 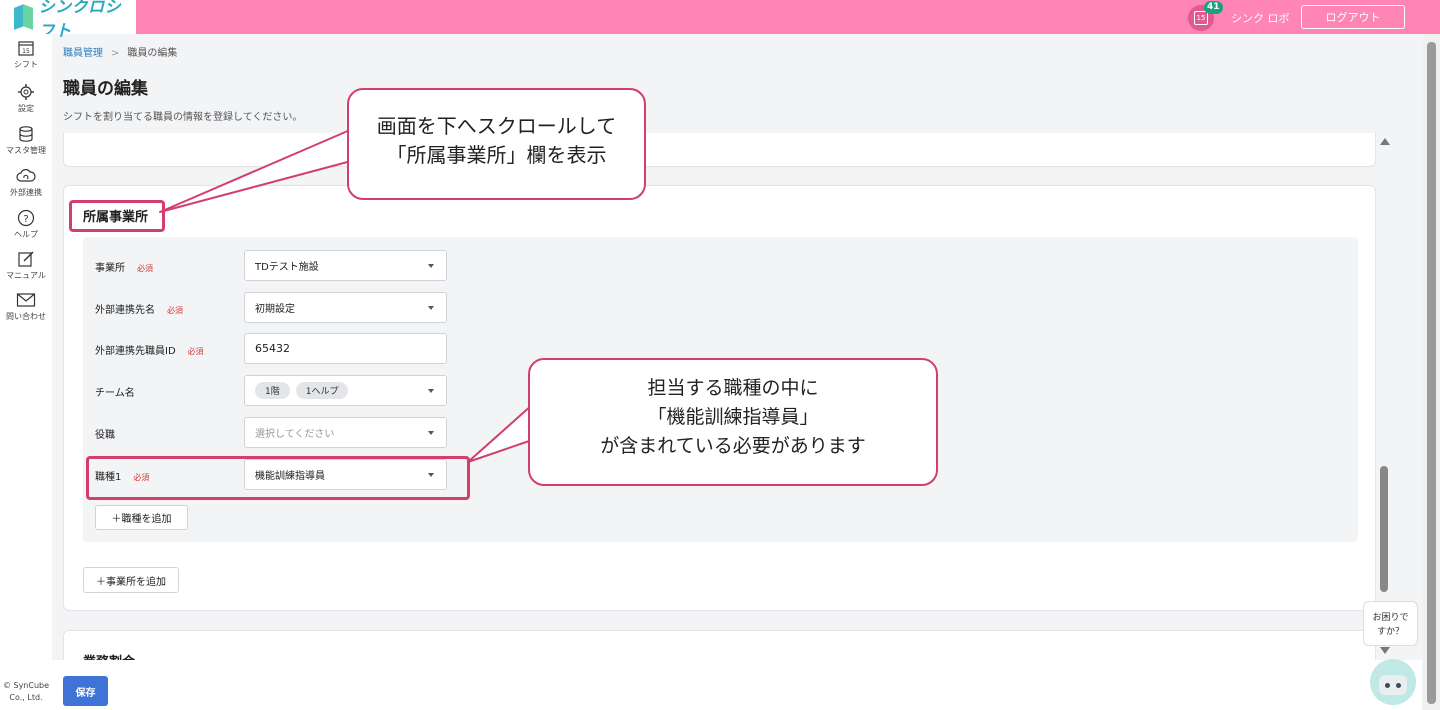 I want to click on position-row: 役職 選択してください, so click(x=275, y=432).